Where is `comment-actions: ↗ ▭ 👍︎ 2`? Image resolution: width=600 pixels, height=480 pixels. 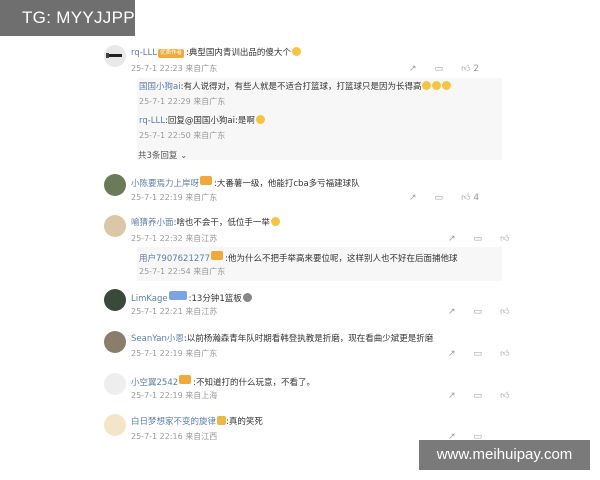 comment-actions: ↗ ▭ 👍︎ 2 is located at coordinates (444, 69).